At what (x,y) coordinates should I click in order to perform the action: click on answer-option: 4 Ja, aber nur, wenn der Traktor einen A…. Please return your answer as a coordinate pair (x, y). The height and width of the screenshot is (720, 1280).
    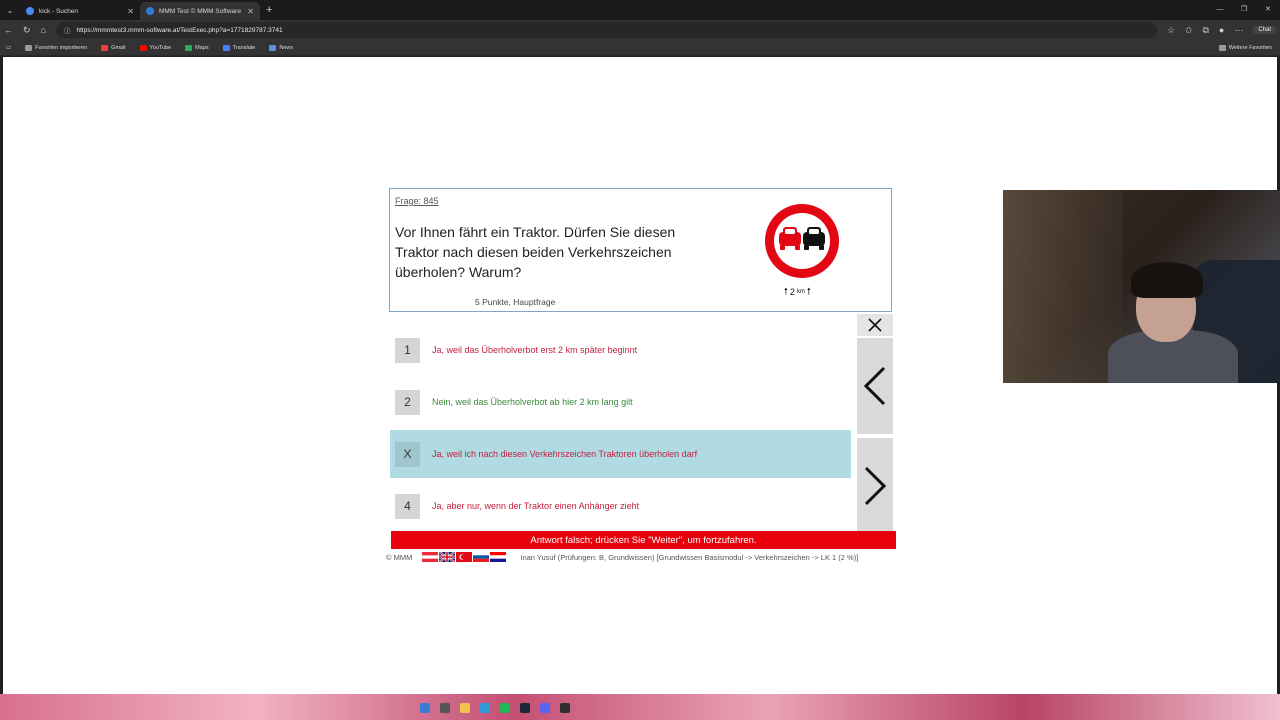
    Looking at the image, I should click on (620, 506).